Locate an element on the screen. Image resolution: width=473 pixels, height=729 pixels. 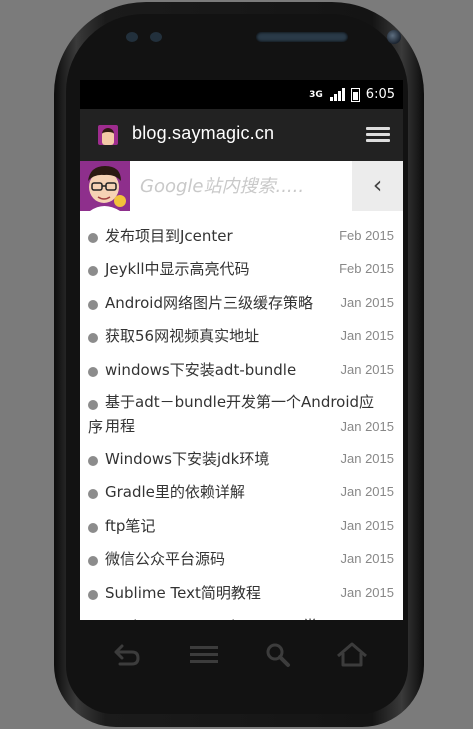
app-bar: blog.saymagic.cn is located at coordinates (241, 135).